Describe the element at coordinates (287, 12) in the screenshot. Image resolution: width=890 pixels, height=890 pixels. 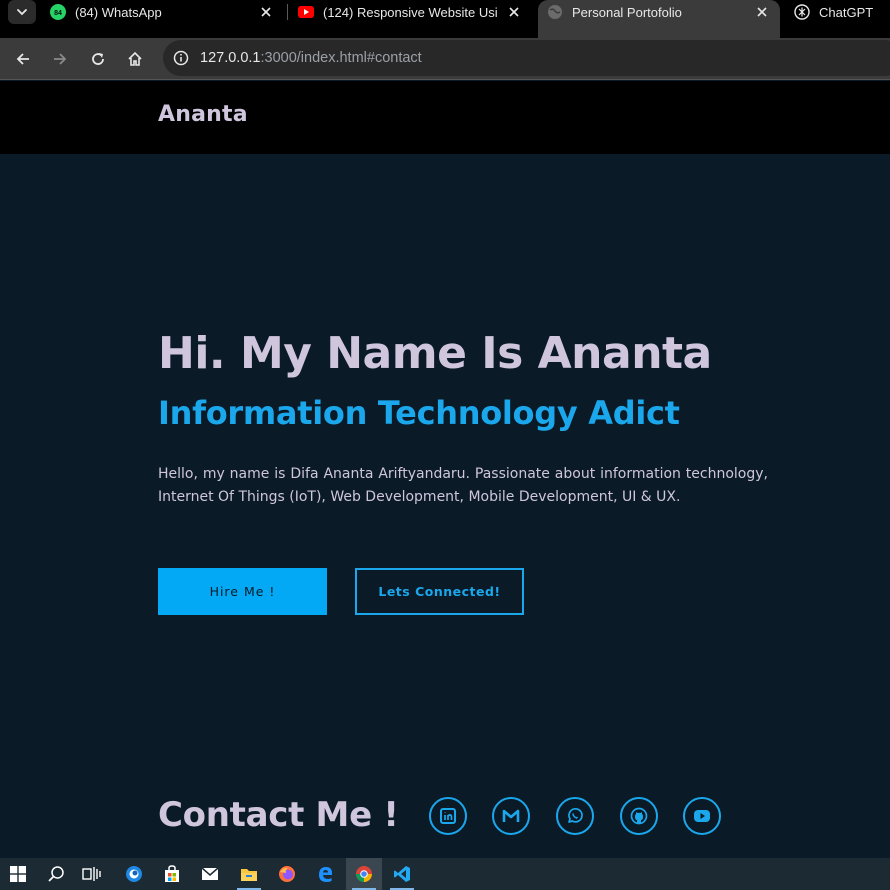
I see `tab-separator` at that location.